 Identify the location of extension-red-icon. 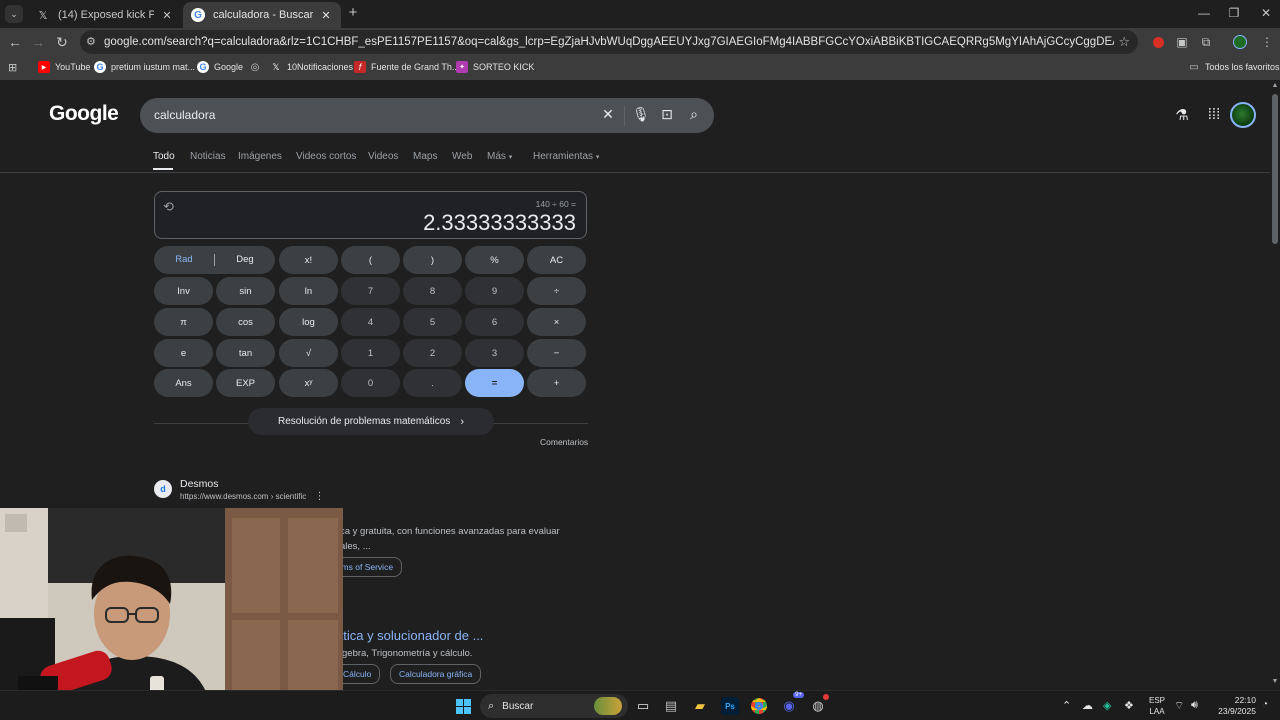
(1158, 42).